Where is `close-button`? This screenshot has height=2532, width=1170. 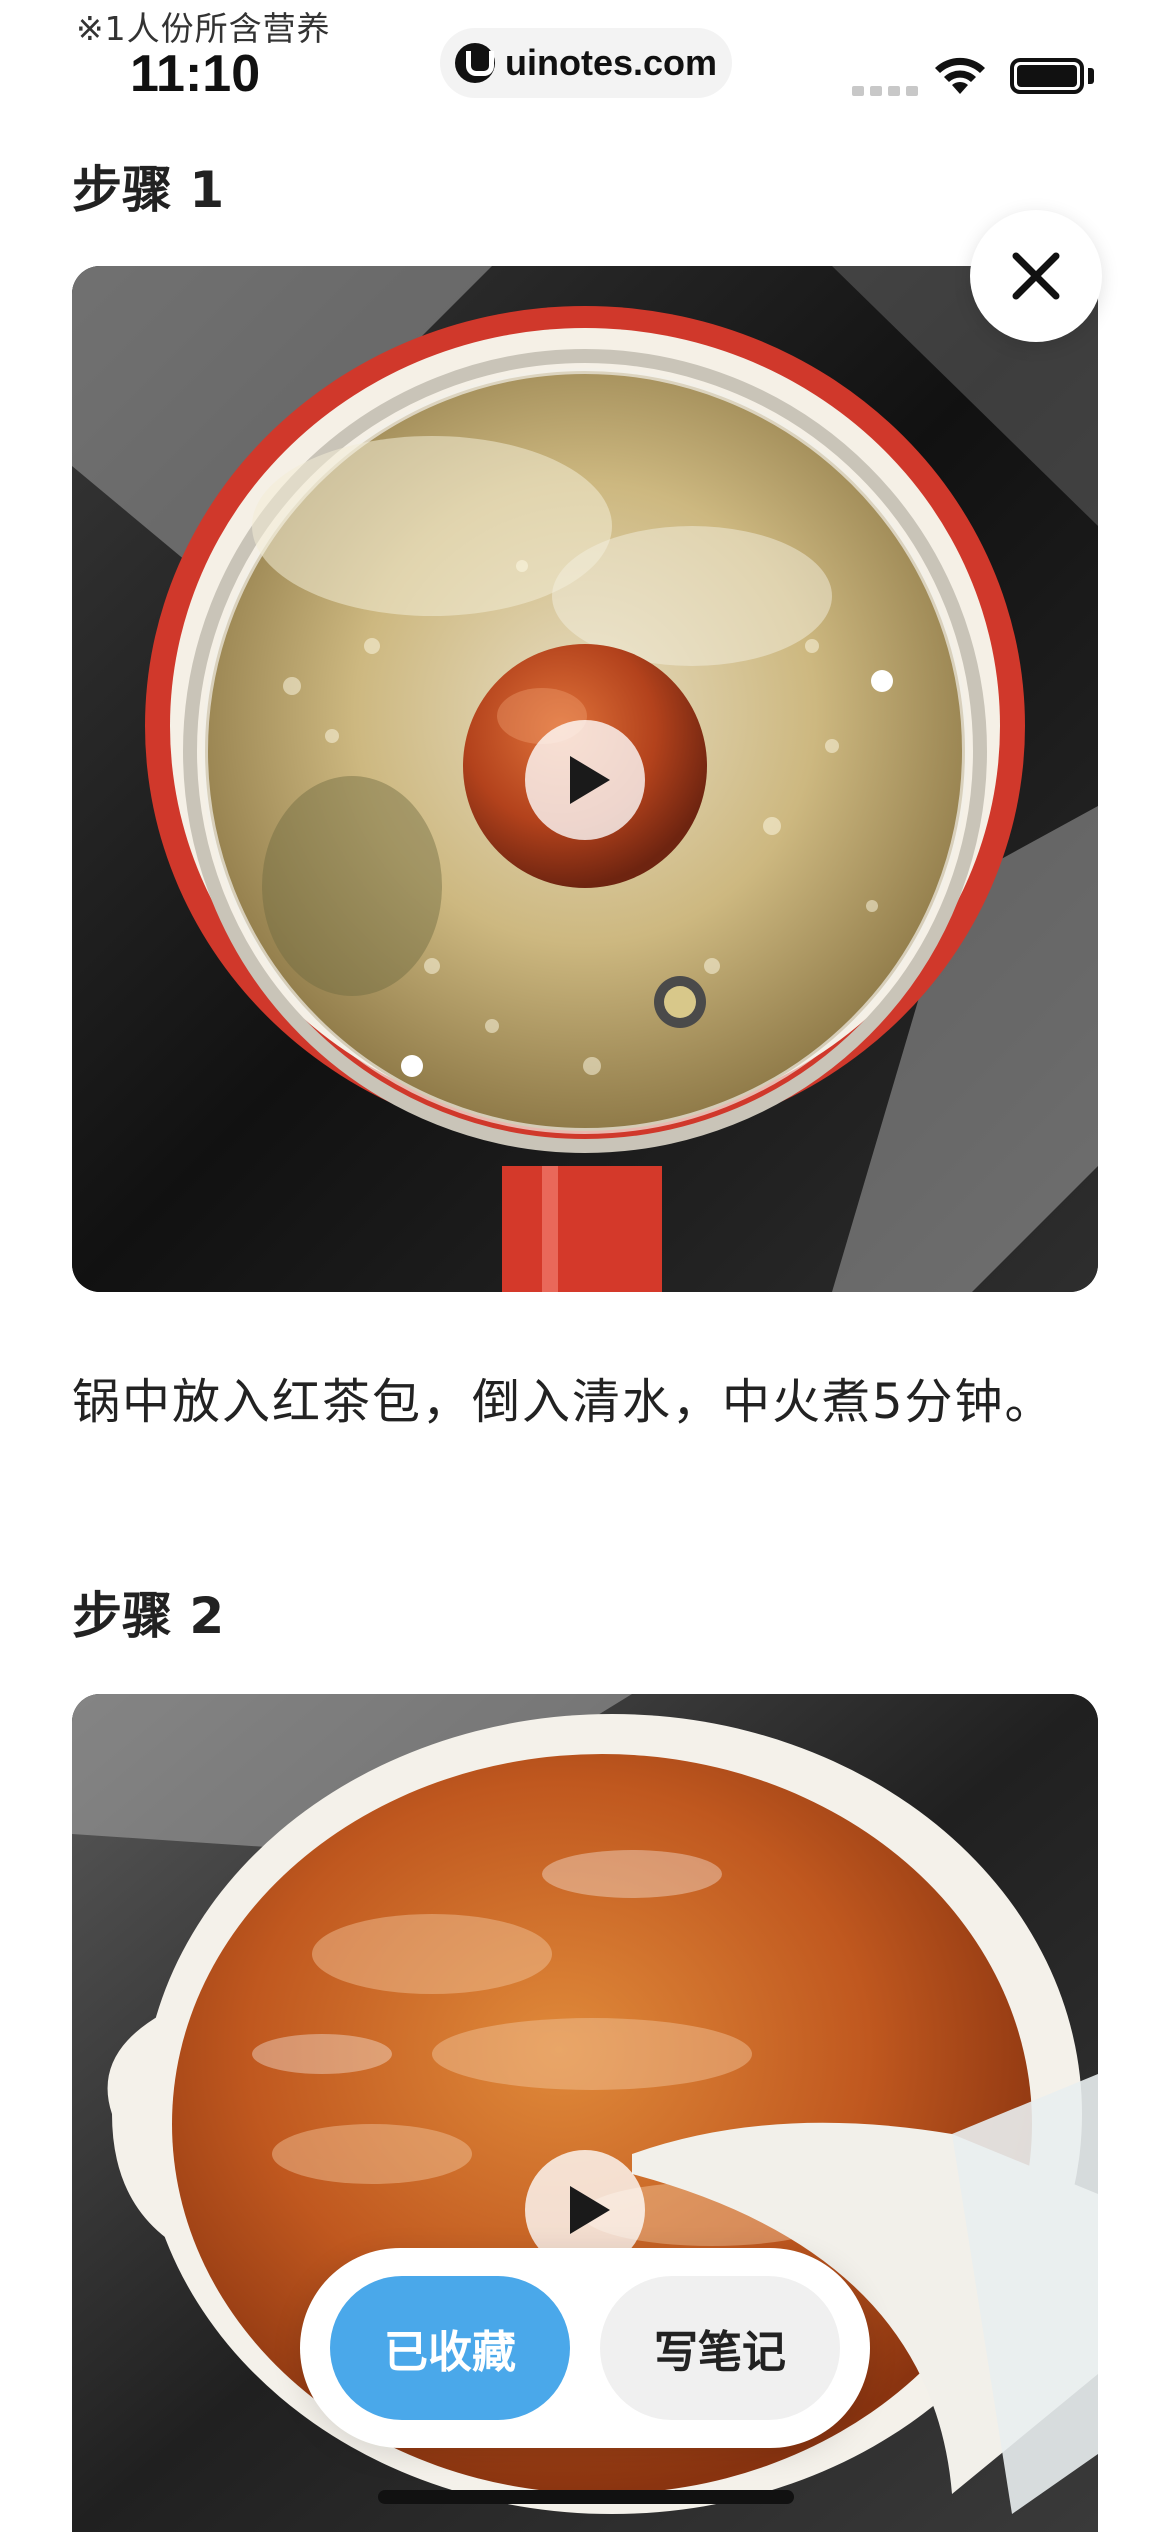
close-button is located at coordinates (1036, 276).